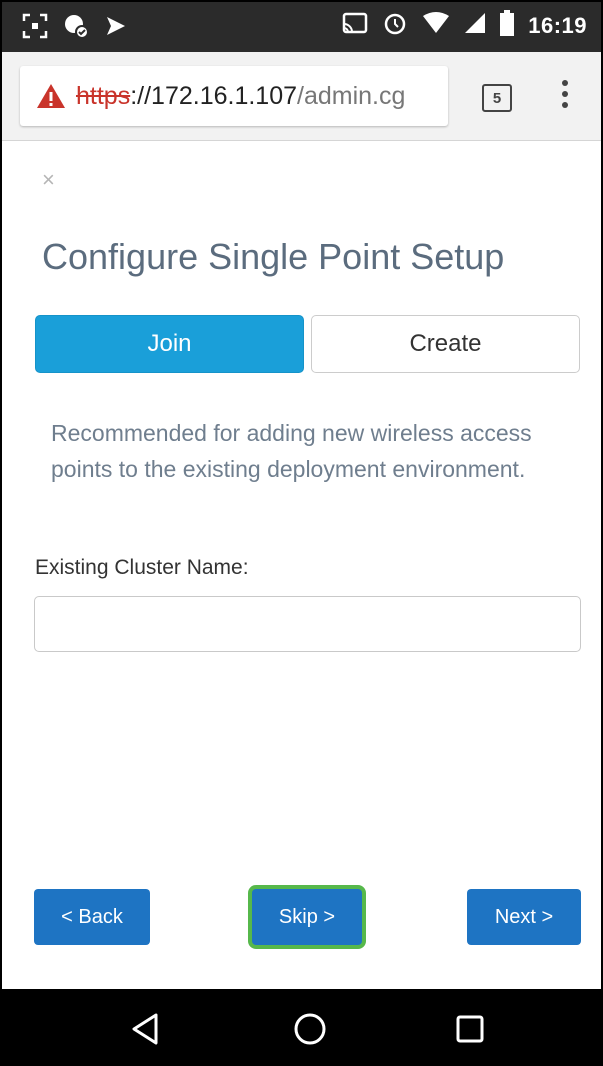  Describe the element at coordinates (351, 95) in the screenshot. I see `url-path: /admin.cg` at that location.